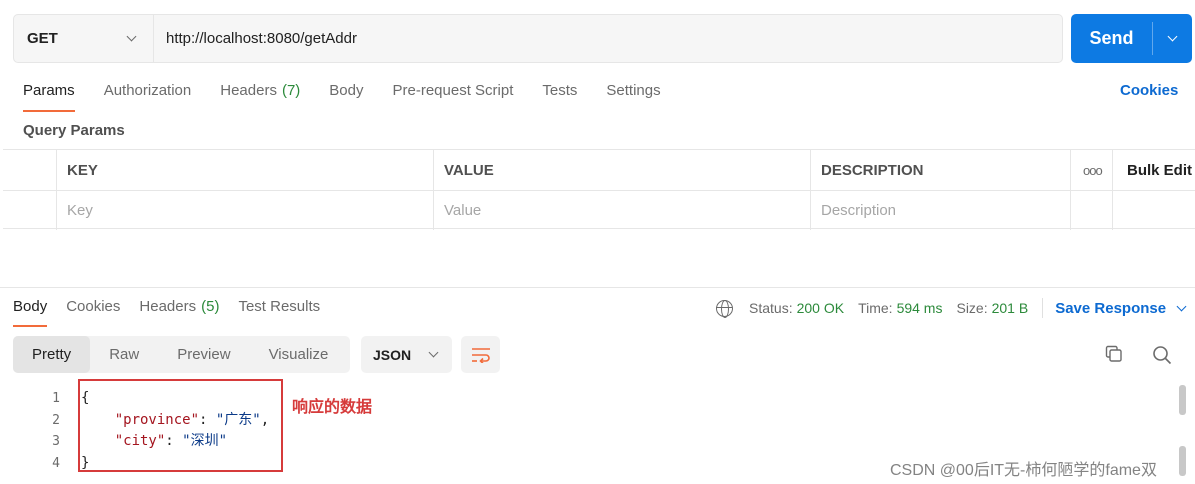 The height and width of the screenshot is (484, 1195). Describe the element at coordinates (52, 354) in the screenshot. I see `view-pretty: Pretty` at that location.